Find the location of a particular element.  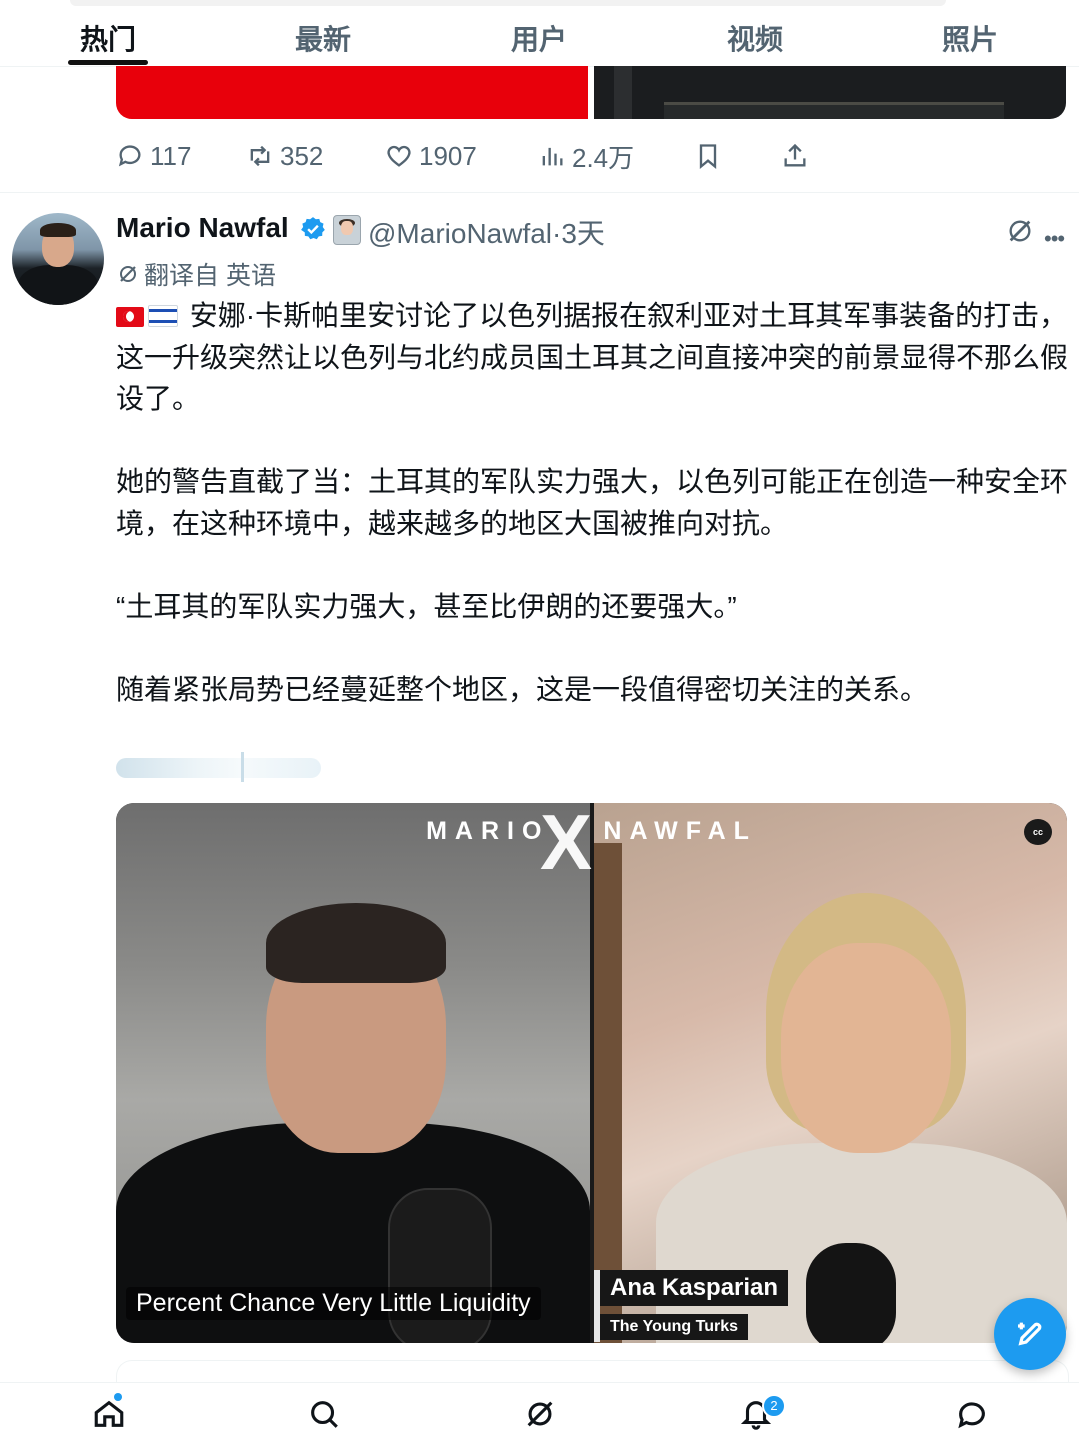

avatar-hair-shape is located at coordinates (58, 230).